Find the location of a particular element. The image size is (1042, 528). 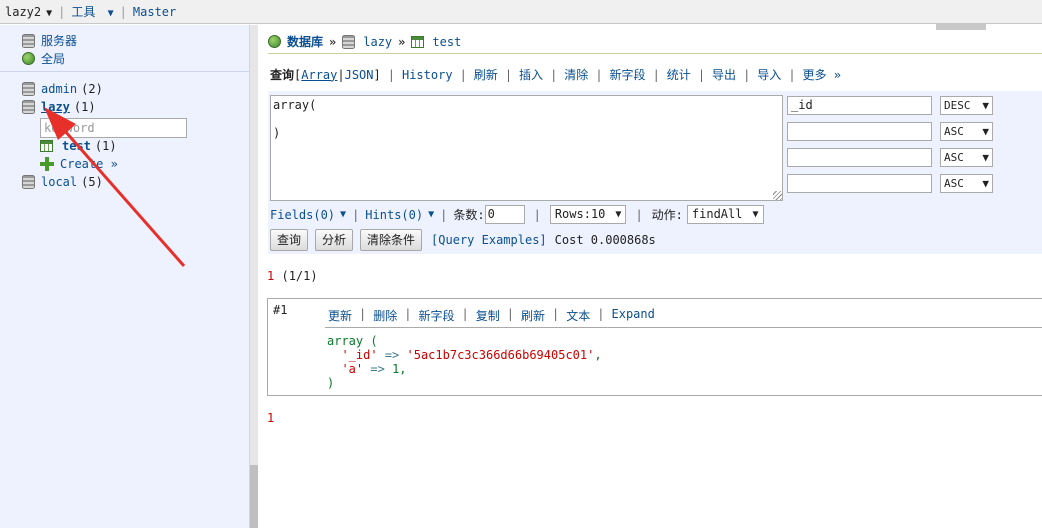

db-count: (2) is located at coordinates (92, 89).